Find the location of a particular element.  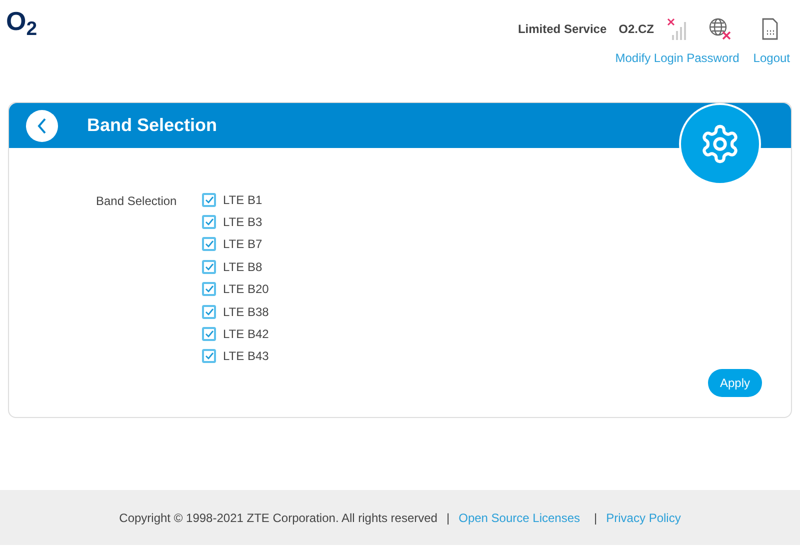

operator-name: O2.CZ is located at coordinates (636, 29).